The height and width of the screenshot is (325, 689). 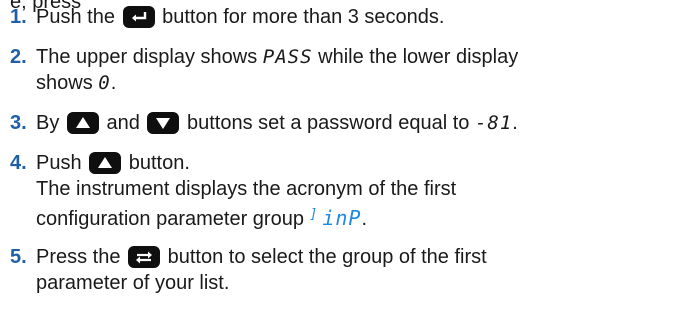 I want to click on step-number: 5., so click(x=18, y=257).